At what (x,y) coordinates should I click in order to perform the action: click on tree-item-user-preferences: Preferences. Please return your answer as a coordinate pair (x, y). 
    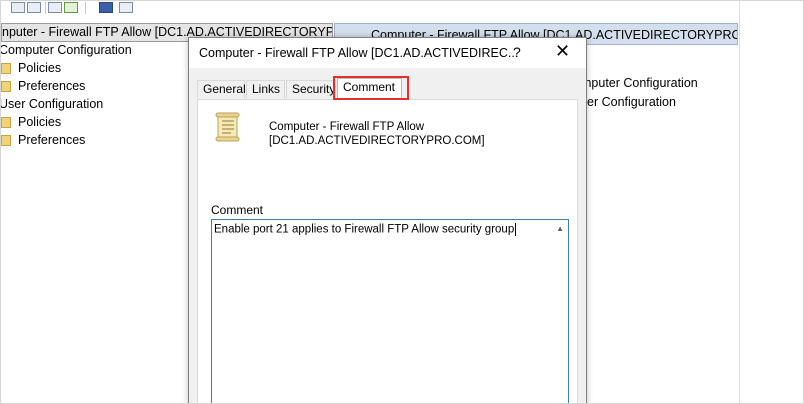
    Looking at the image, I should click on (51, 140).